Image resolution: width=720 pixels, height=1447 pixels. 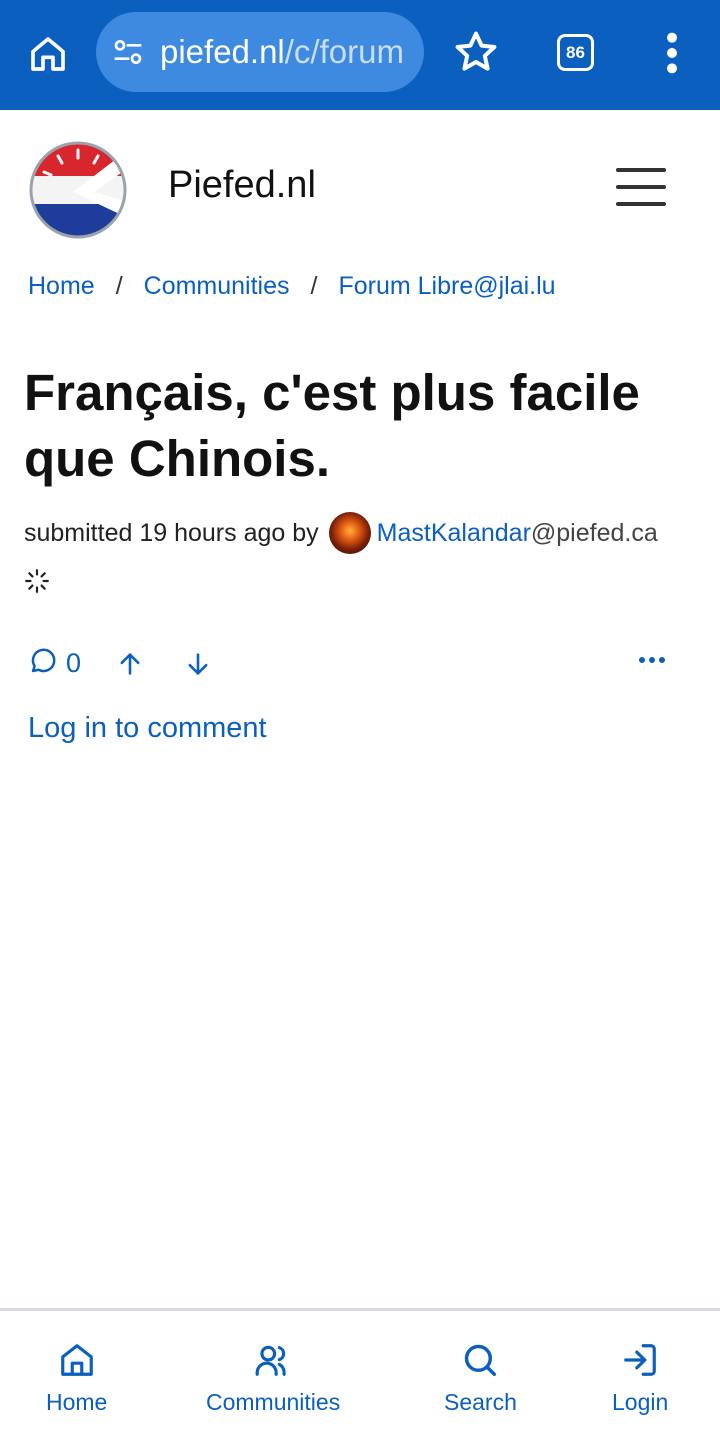 I want to click on url-text: piefed.nl/c/forum, so click(x=282, y=52).